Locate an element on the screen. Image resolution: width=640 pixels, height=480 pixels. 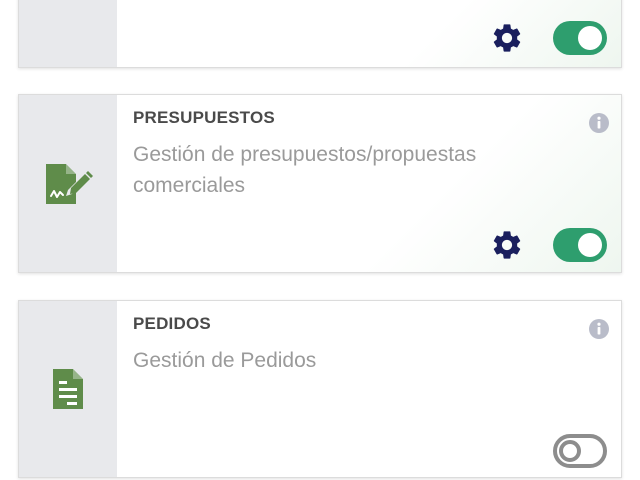
signed-document-icon is located at coordinates (69, 183).